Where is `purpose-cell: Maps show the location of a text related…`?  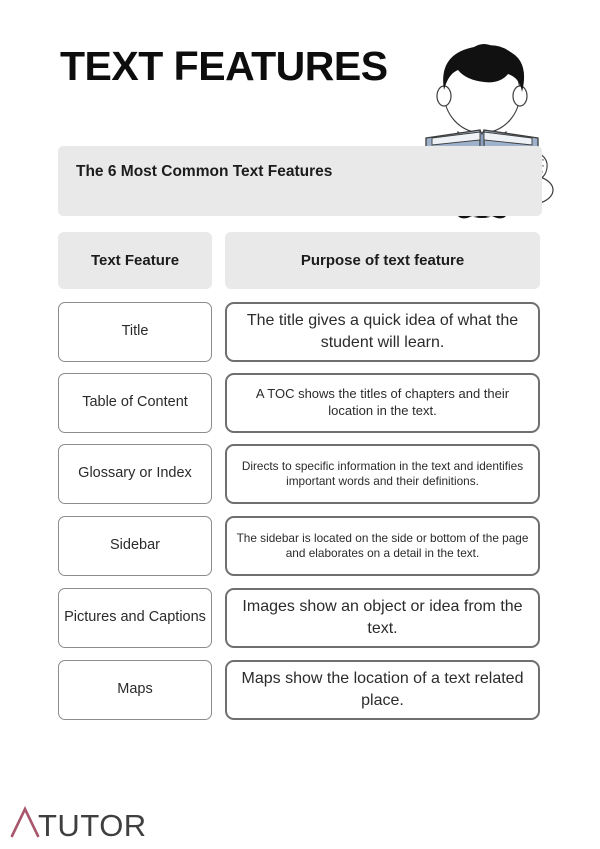
purpose-cell: Maps show the location of a text related… is located at coordinates (382, 690).